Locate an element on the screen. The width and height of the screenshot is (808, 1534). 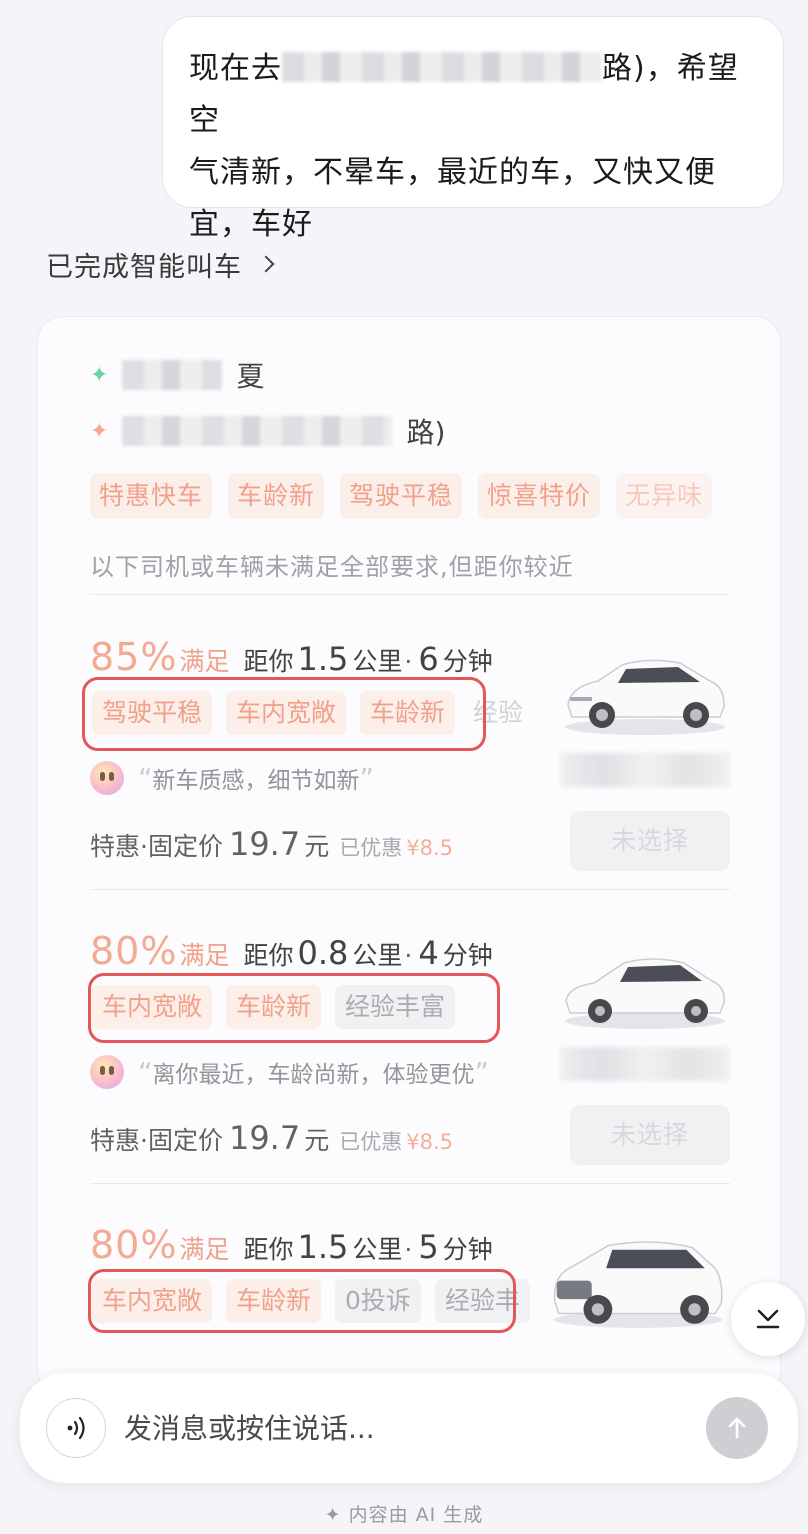
send-button is located at coordinates (737, 1428).